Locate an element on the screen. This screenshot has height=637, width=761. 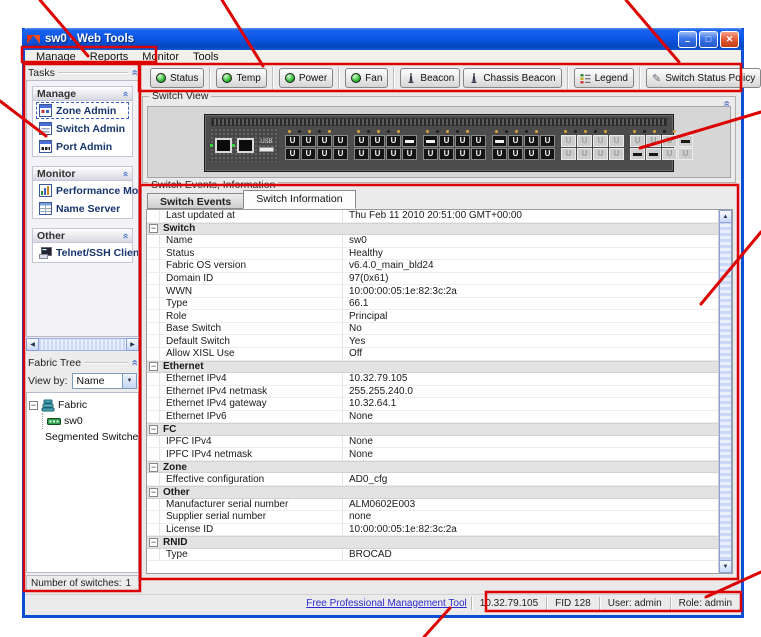
sidebar-item-switch-admin: Switch Admin is located at coordinates (82, 128).